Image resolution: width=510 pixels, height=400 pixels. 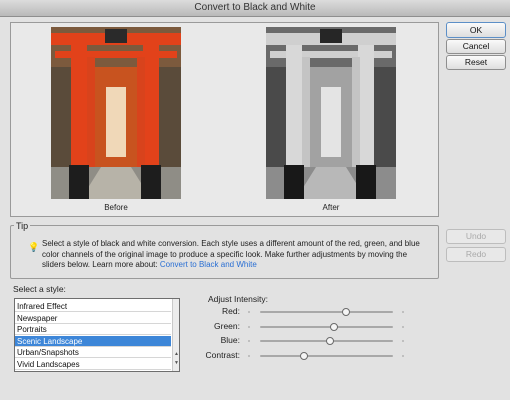 I want to click on red-slider-label: Red:, so click(x=231, y=311).